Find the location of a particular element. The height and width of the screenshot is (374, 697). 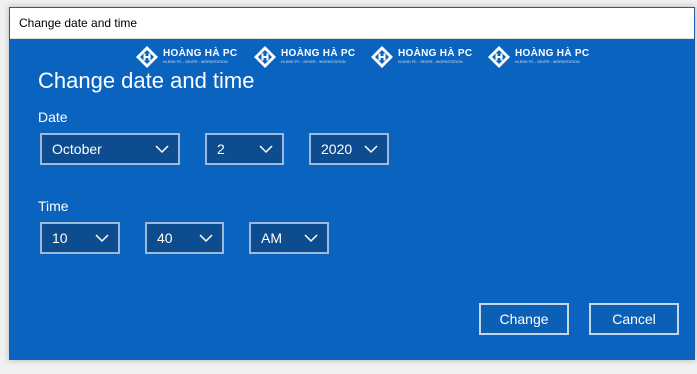

hour-value: 10 is located at coordinates (60, 238).